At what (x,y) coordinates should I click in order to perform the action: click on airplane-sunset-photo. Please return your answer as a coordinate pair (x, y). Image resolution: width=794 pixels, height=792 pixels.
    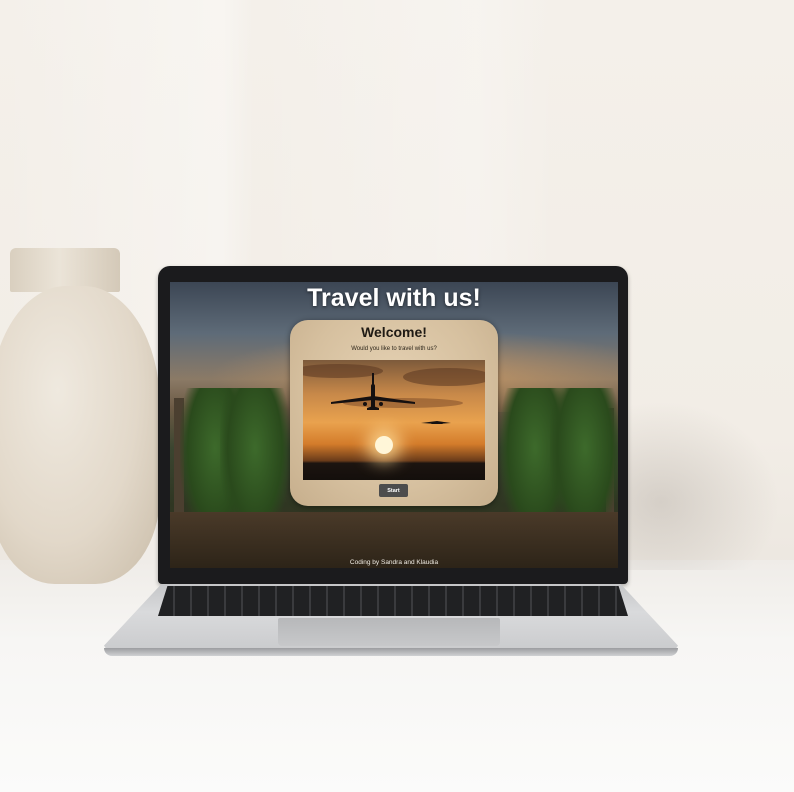
    Looking at the image, I should click on (394, 420).